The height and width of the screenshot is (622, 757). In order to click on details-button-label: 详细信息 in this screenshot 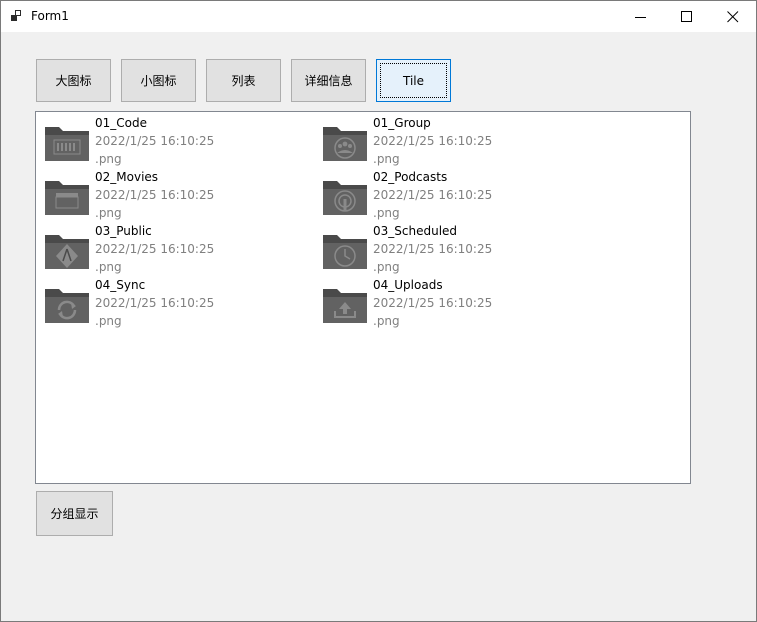, I will do `click(328, 81)`.